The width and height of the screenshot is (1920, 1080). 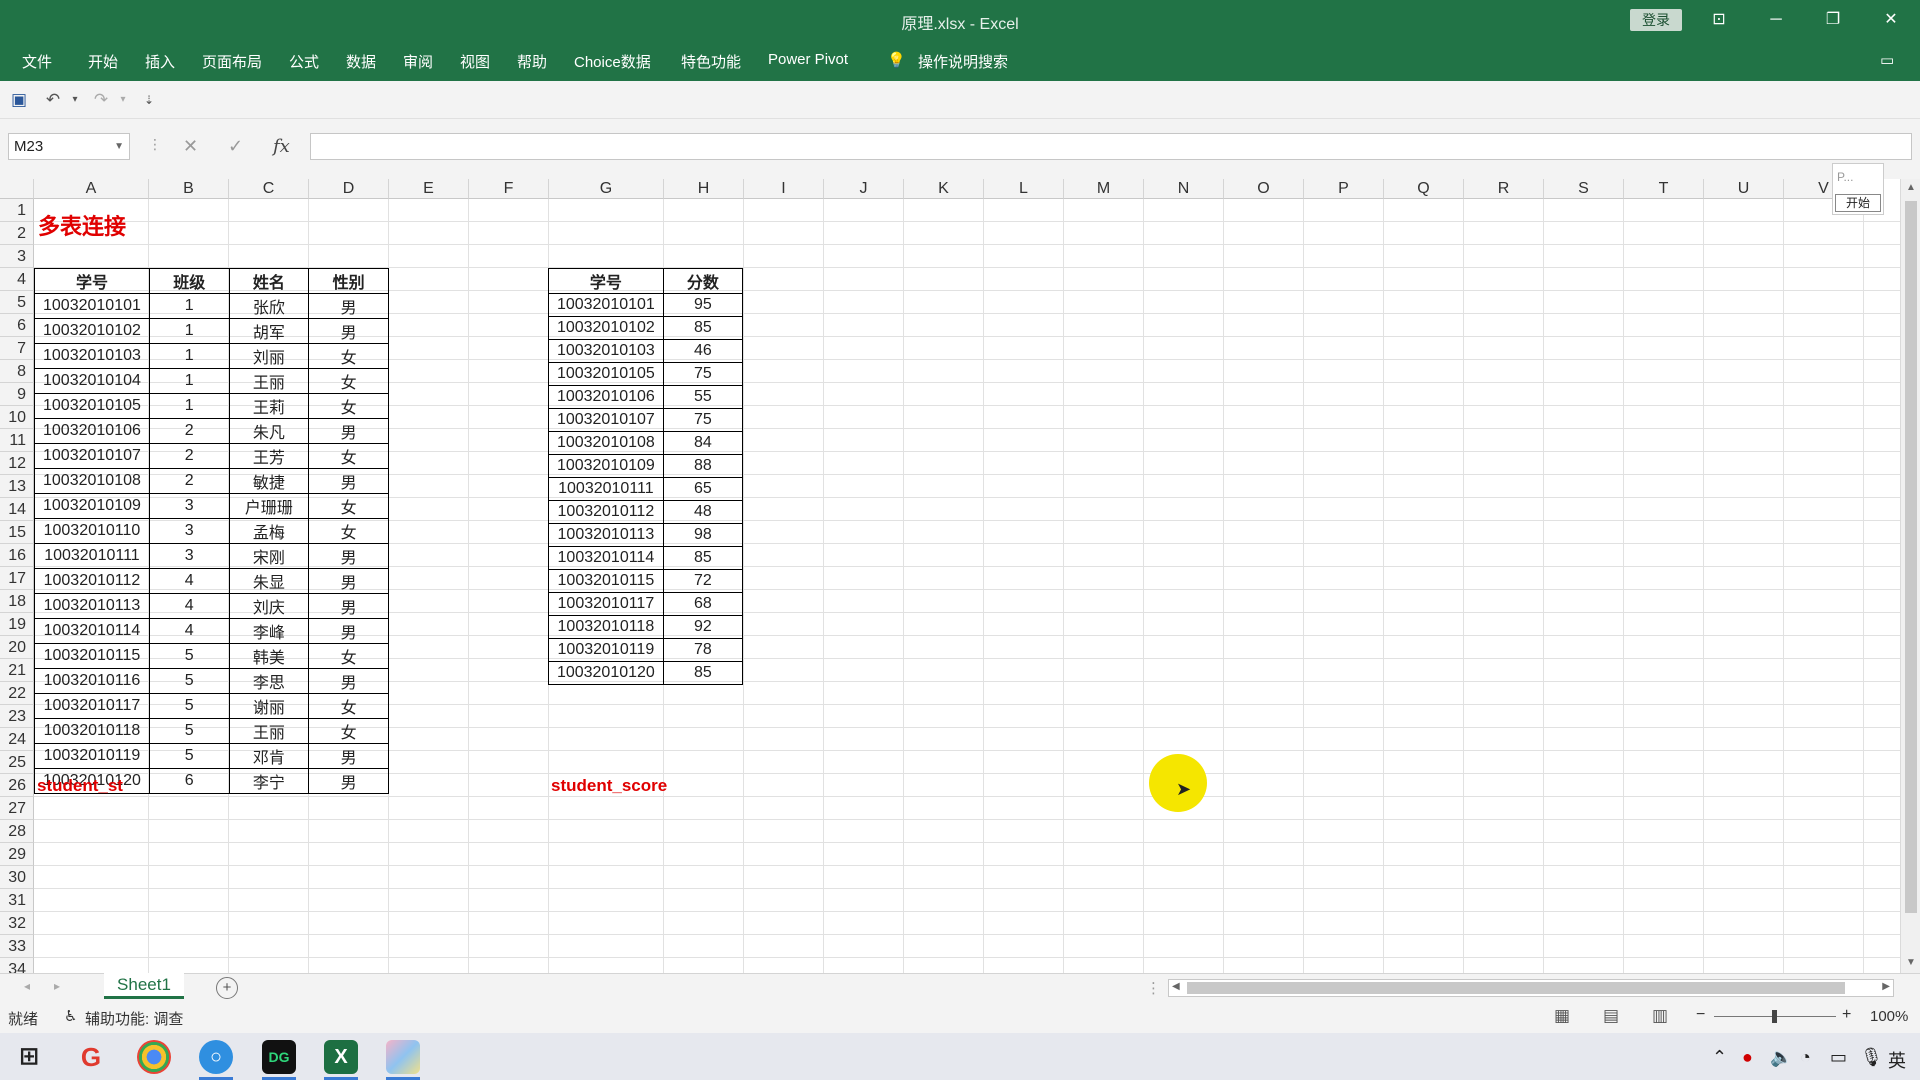 What do you see at coordinates (17, 348) in the screenshot?
I see `row-header: 7` at bounding box center [17, 348].